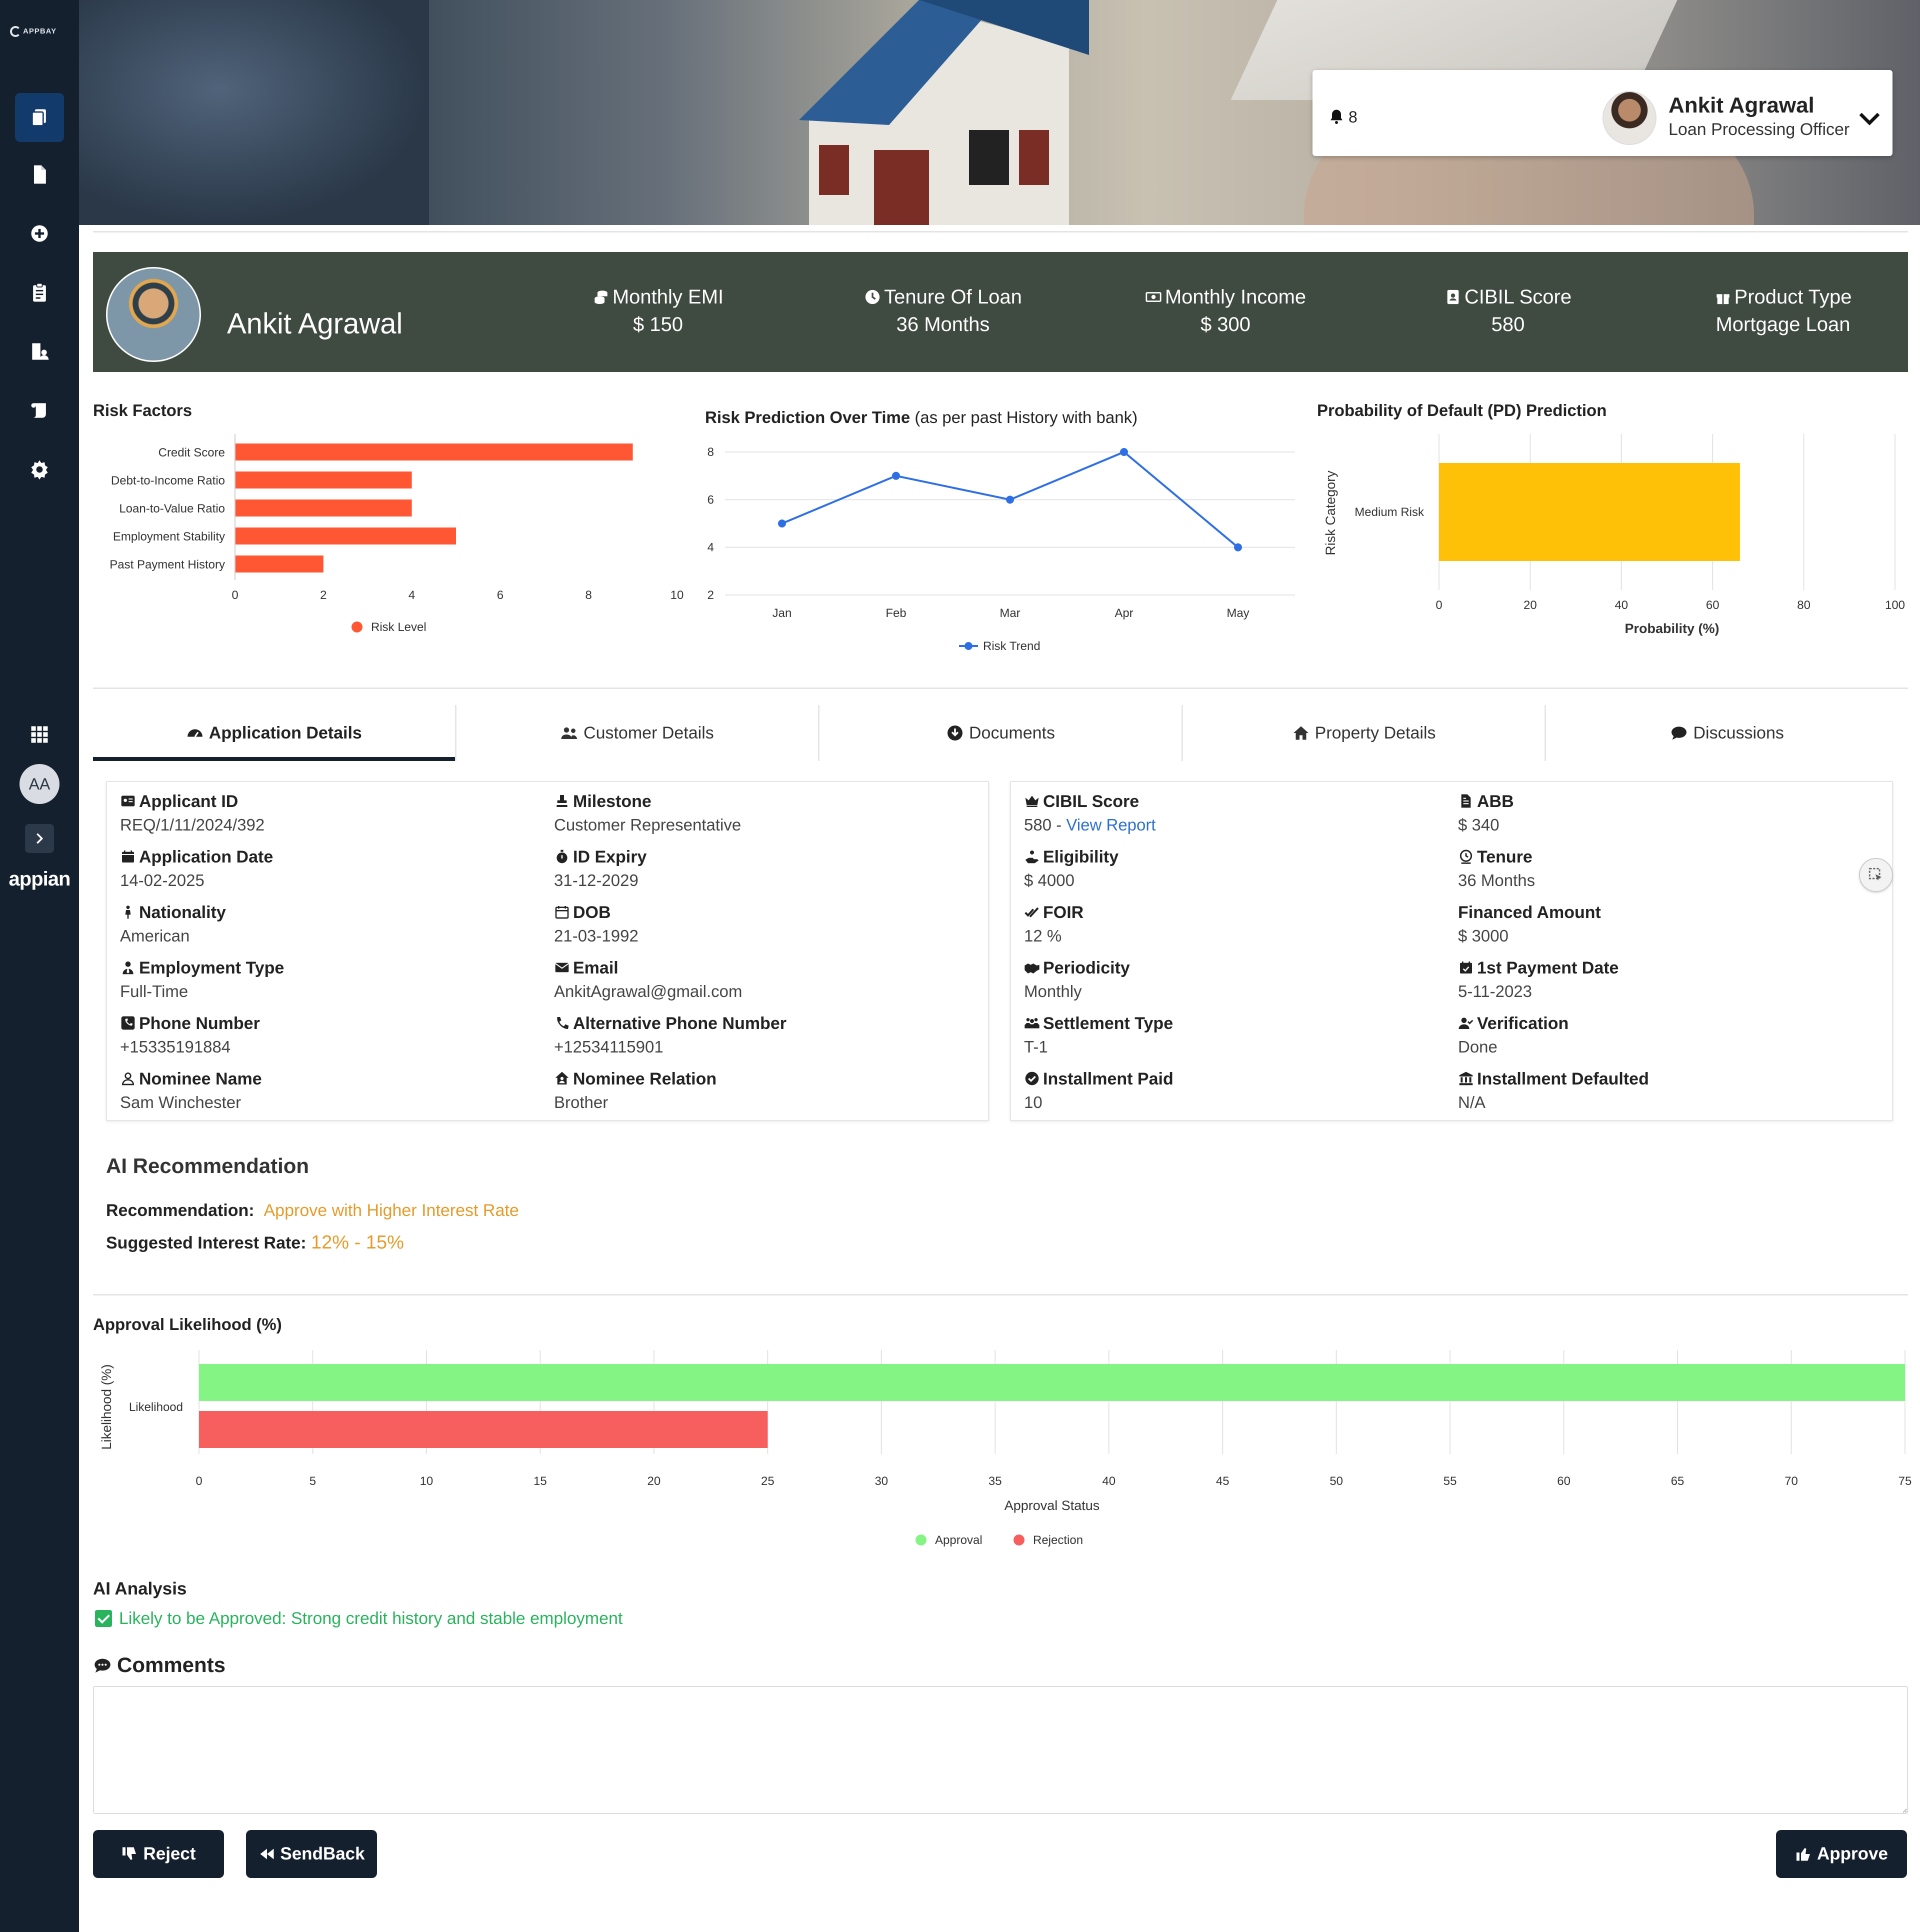 This screenshot has height=1932, width=1920. Describe the element at coordinates (1036, 1047) in the screenshot. I see `field-value-text: T-1` at that location.